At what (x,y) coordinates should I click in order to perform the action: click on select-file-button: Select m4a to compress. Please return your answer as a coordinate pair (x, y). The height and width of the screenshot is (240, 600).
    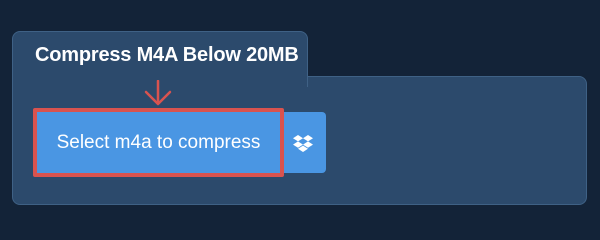
    Looking at the image, I should click on (158, 142).